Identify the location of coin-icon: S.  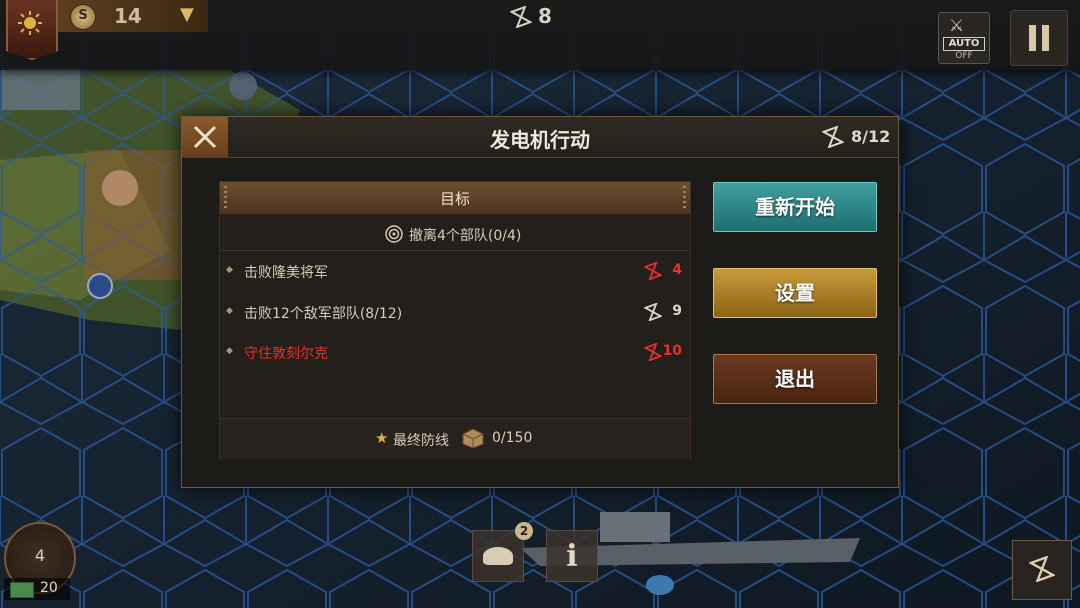
(83, 17).